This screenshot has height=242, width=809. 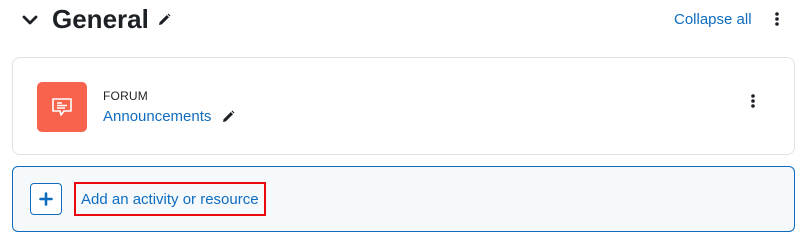 I want to click on chevron-down-icon, so click(x=30, y=20).